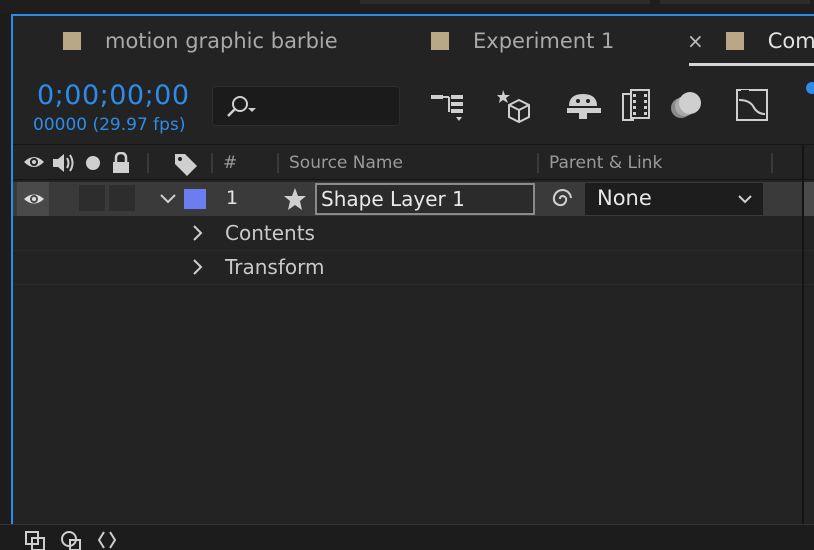  I want to click on tab-comp: × Comp, so click(750, 41).